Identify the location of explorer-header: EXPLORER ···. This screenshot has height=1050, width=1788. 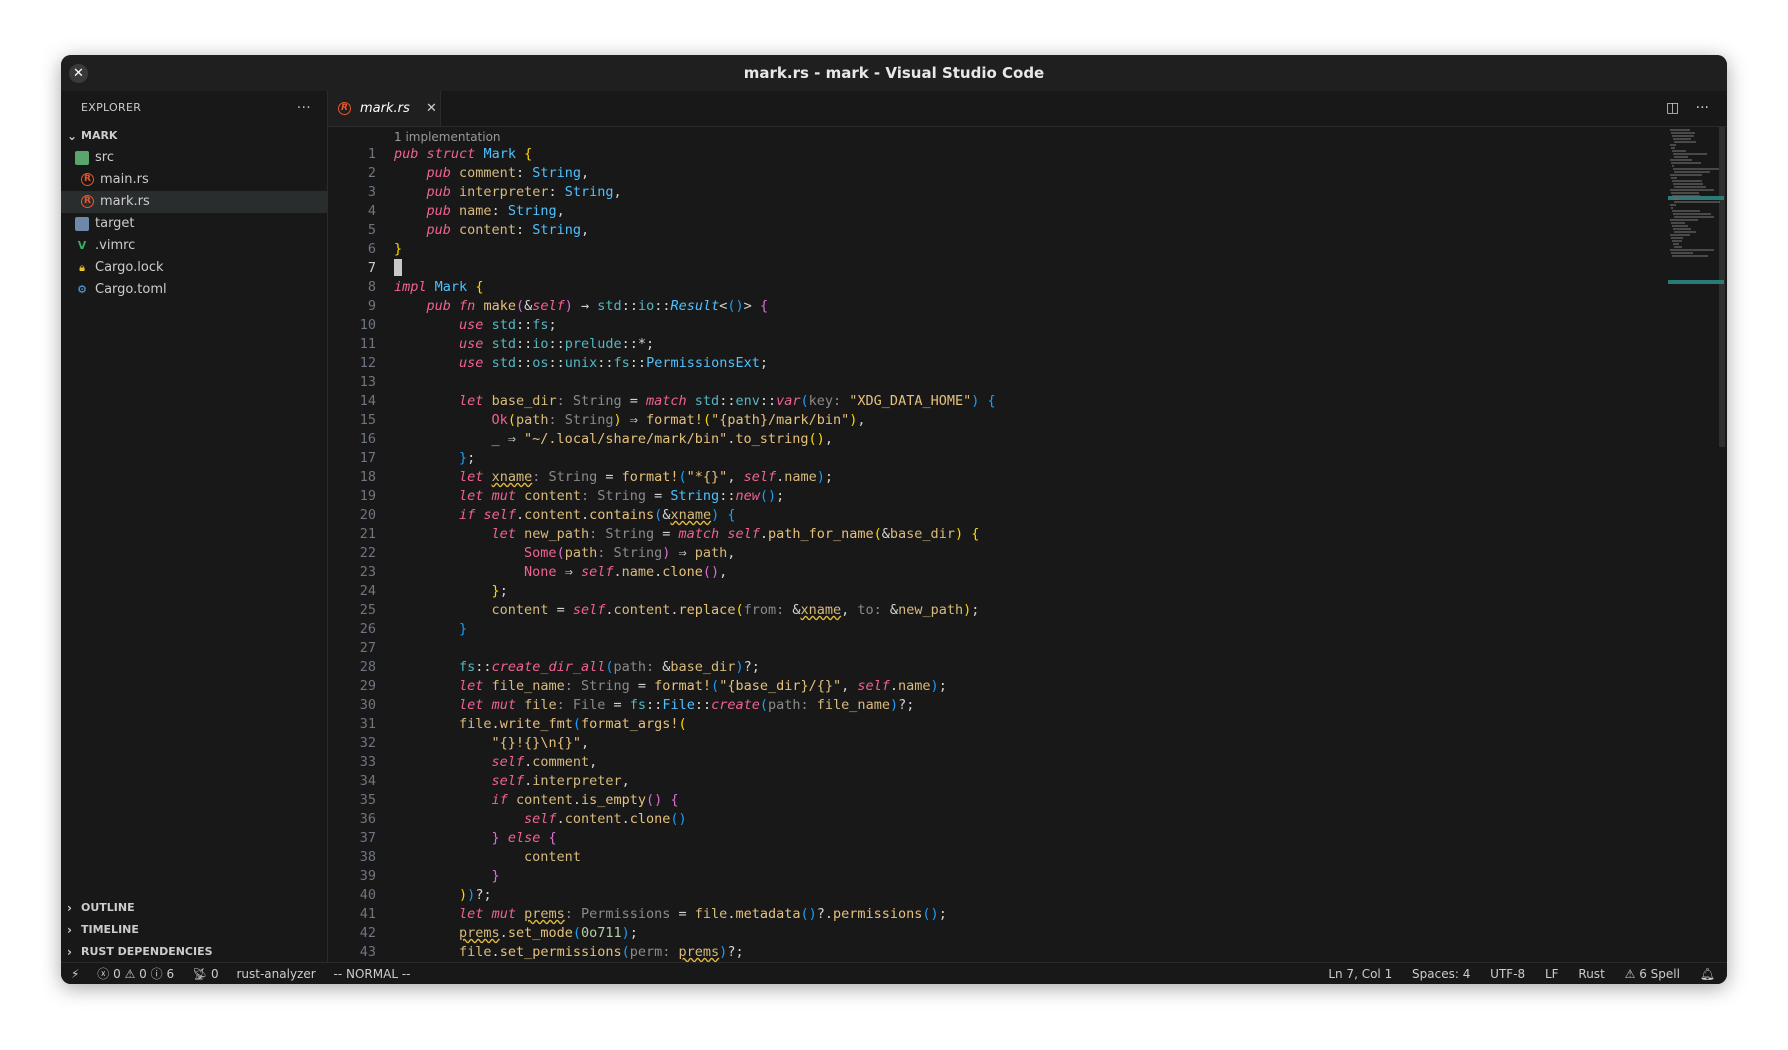
(194, 108).